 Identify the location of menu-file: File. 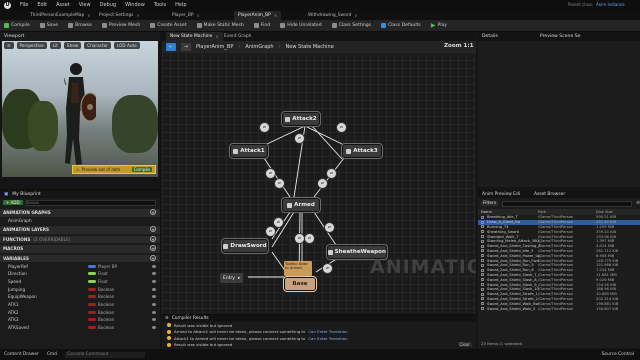
(24, 5).